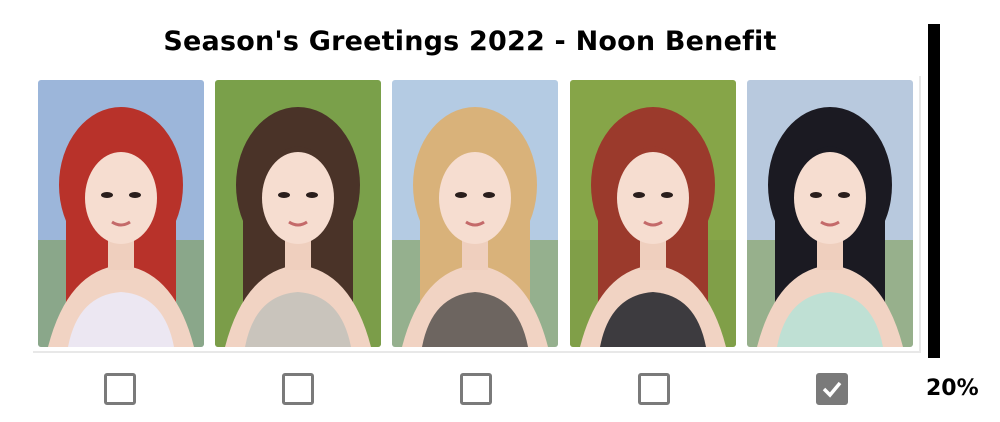  I want to click on photo-red-hair-member, so click(121, 213).